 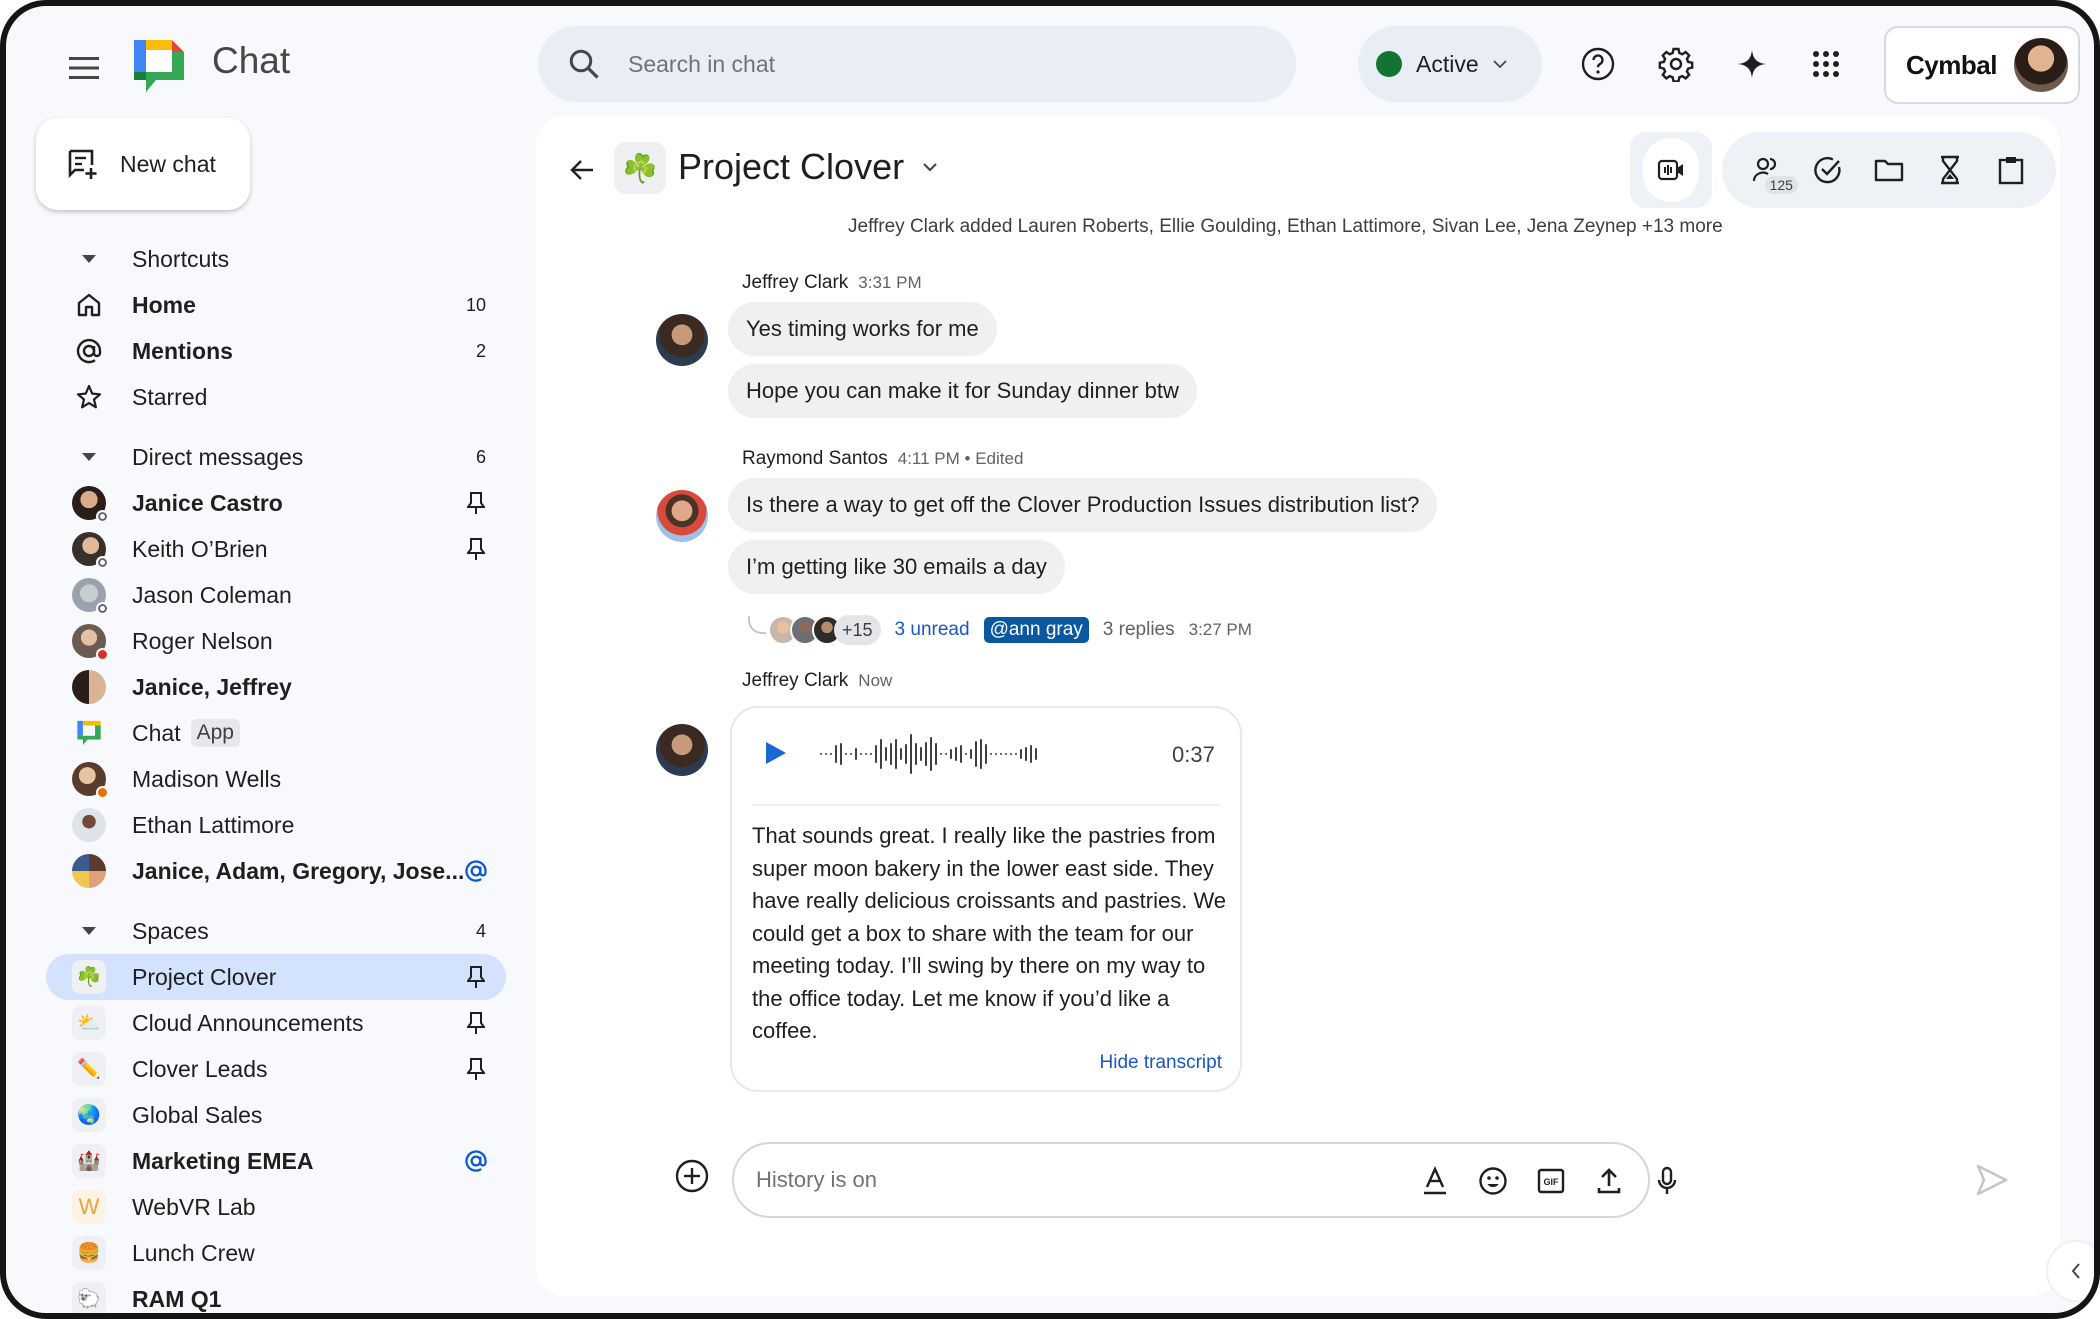 I want to click on dm-item-label: Janice, Jeffrey, so click(x=212, y=686).